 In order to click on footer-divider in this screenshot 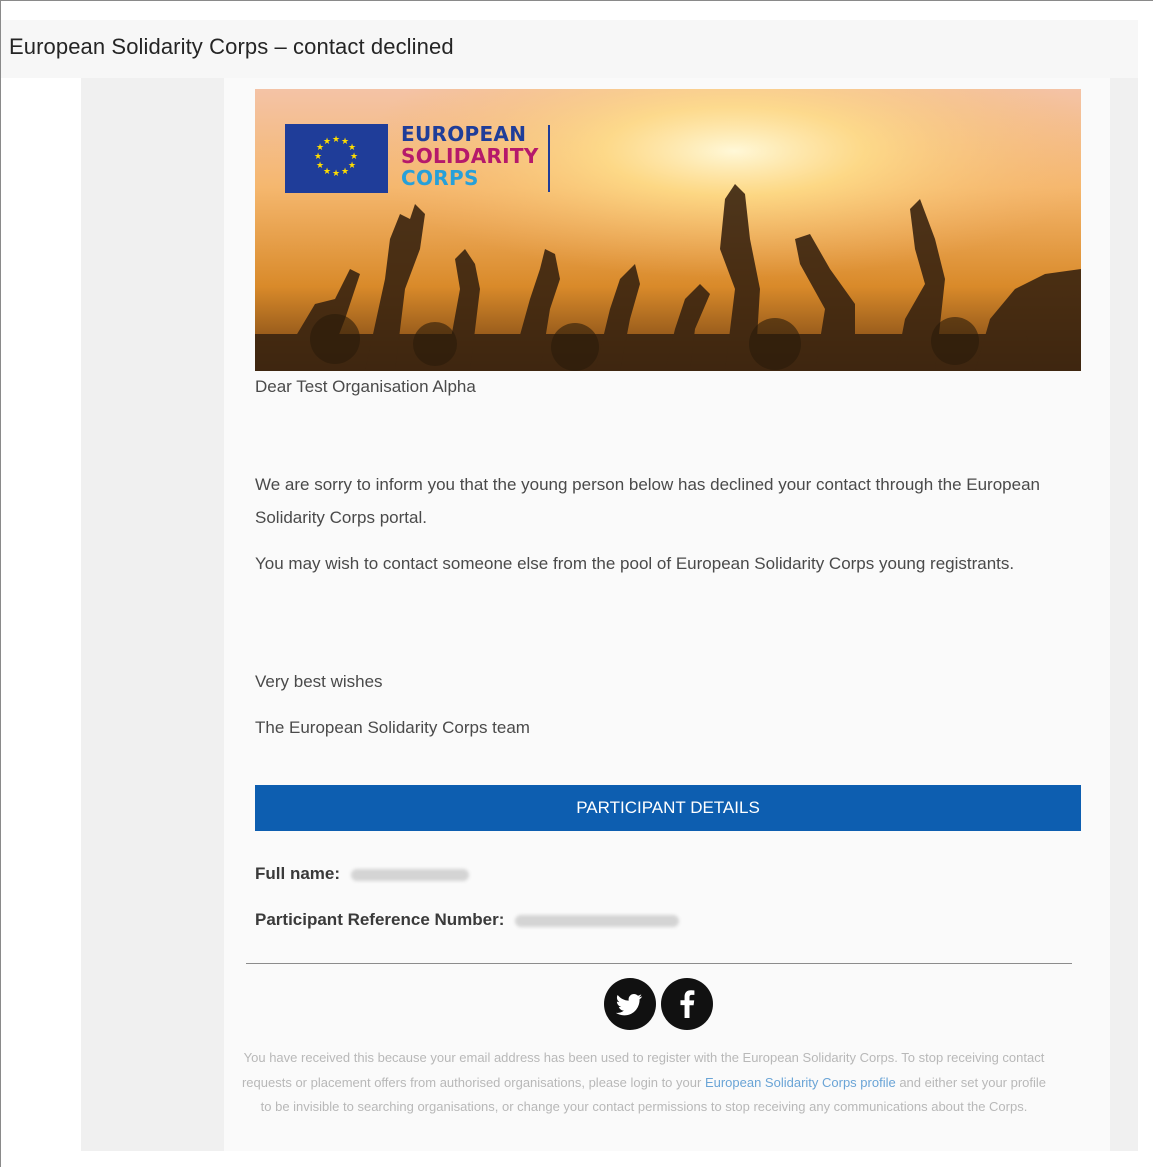, I will do `click(659, 963)`.